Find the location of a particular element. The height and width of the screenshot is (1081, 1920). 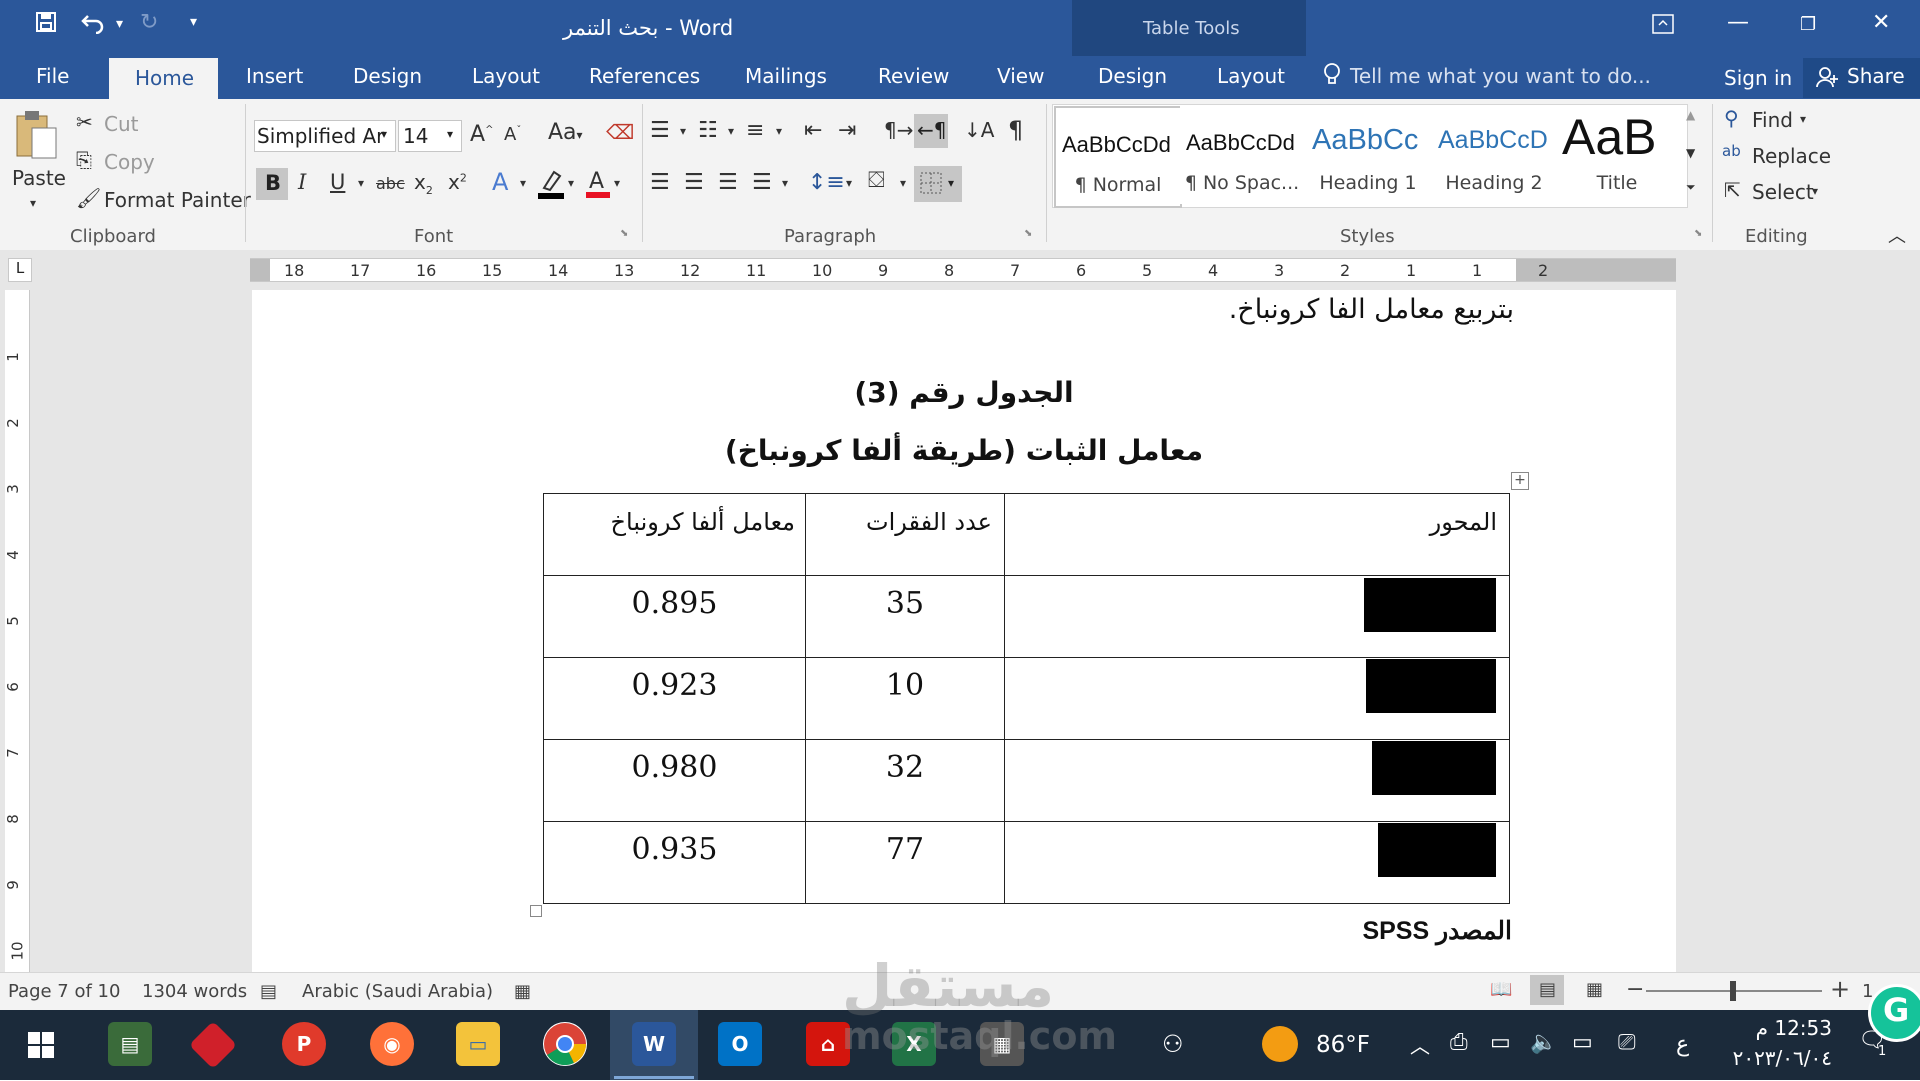

save-icon is located at coordinates (46, 25).